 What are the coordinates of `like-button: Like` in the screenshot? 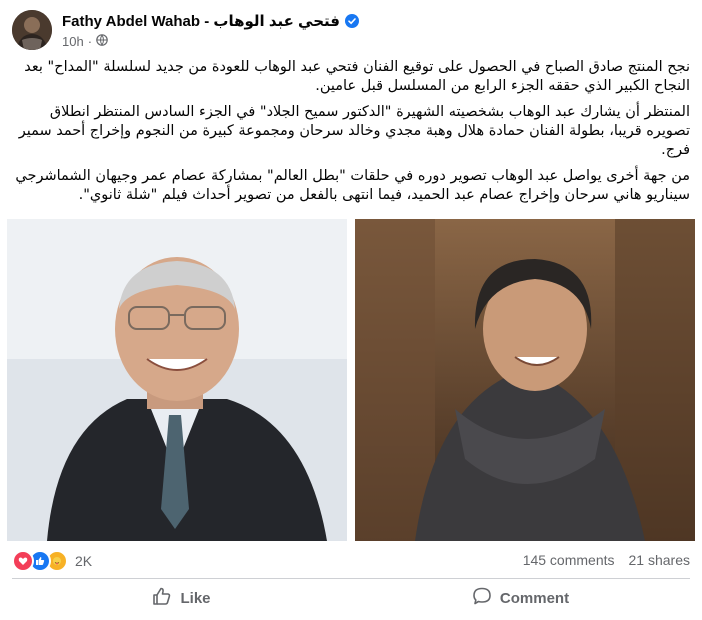 It's located at (181, 598).